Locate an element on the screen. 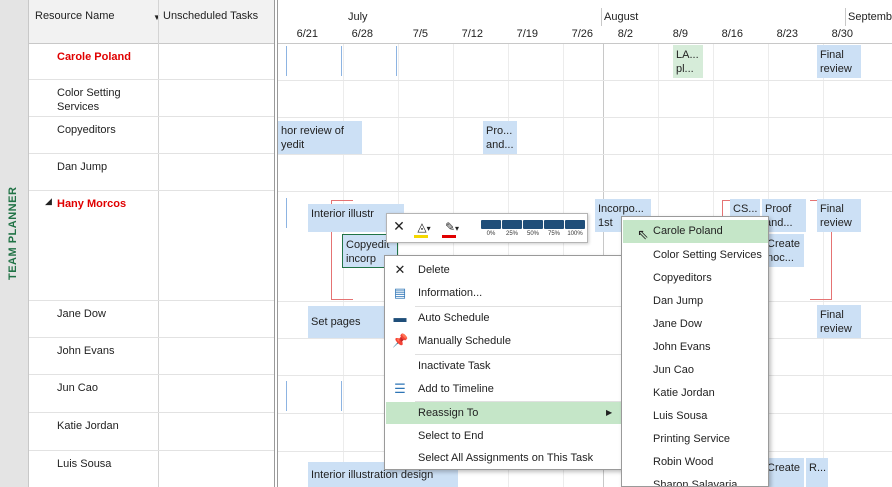 The height and width of the screenshot is (487, 892). percent-label: 75% is located at coordinates (553, 234).